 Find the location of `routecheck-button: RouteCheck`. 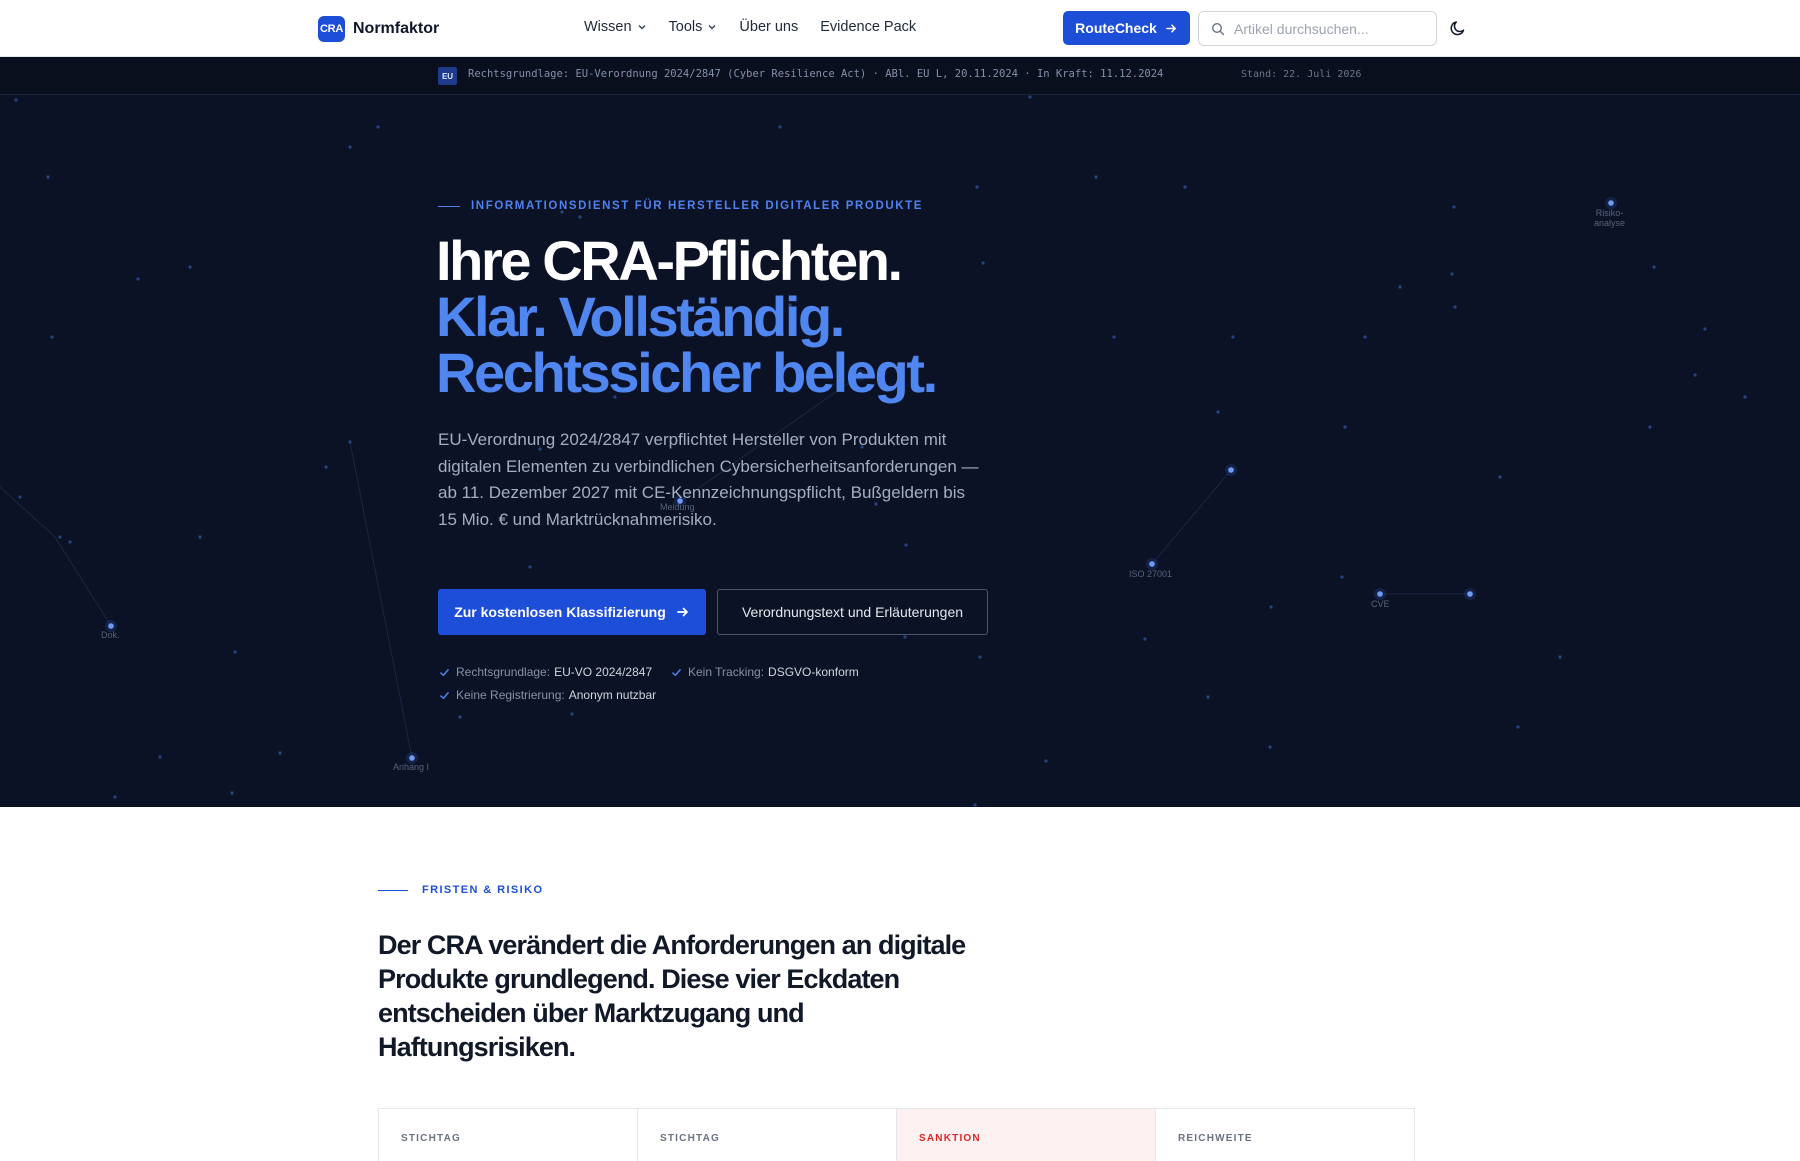

routecheck-button: RouteCheck is located at coordinates (1126, 28).